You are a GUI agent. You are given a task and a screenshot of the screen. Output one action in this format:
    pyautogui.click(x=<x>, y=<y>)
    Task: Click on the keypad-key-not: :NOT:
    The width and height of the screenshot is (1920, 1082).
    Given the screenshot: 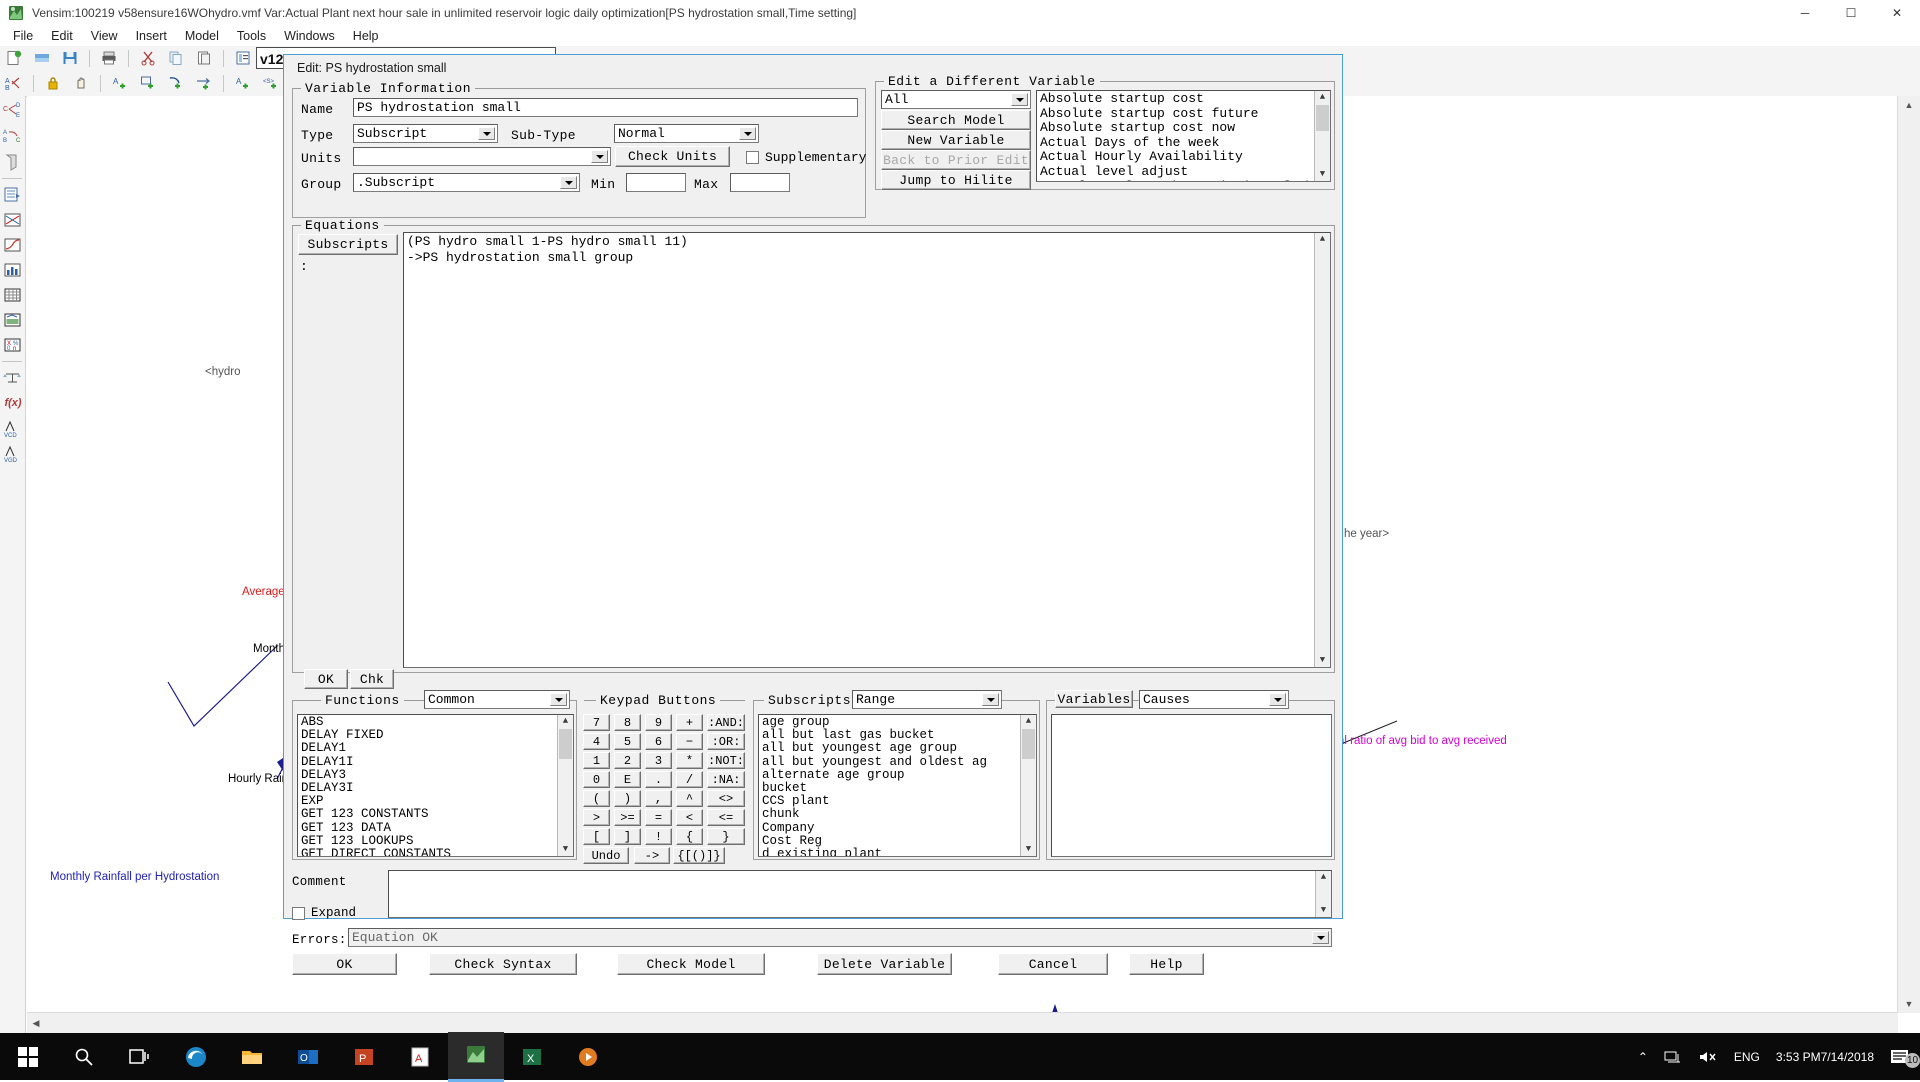 What is the action you would take?
    pyautogui.click(x=726, y=760)
    